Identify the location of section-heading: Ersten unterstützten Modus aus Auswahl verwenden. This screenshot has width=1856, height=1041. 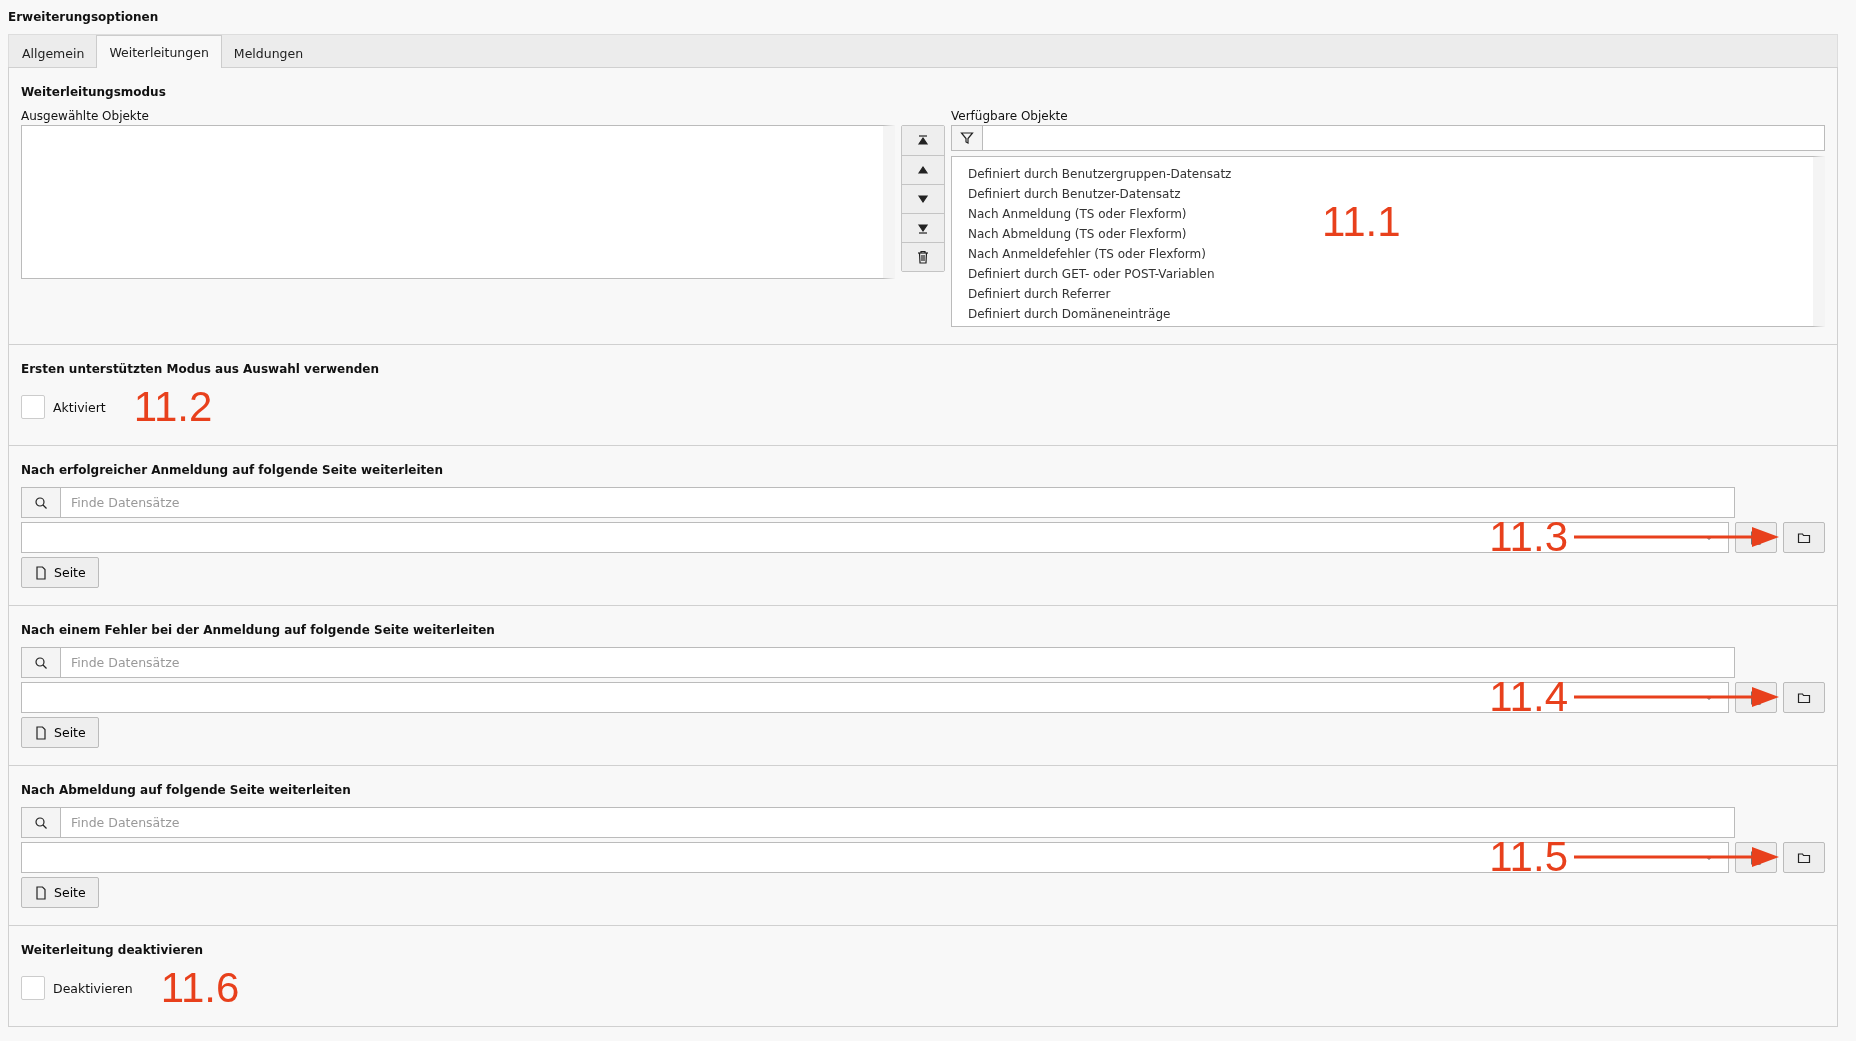
(200, 369).